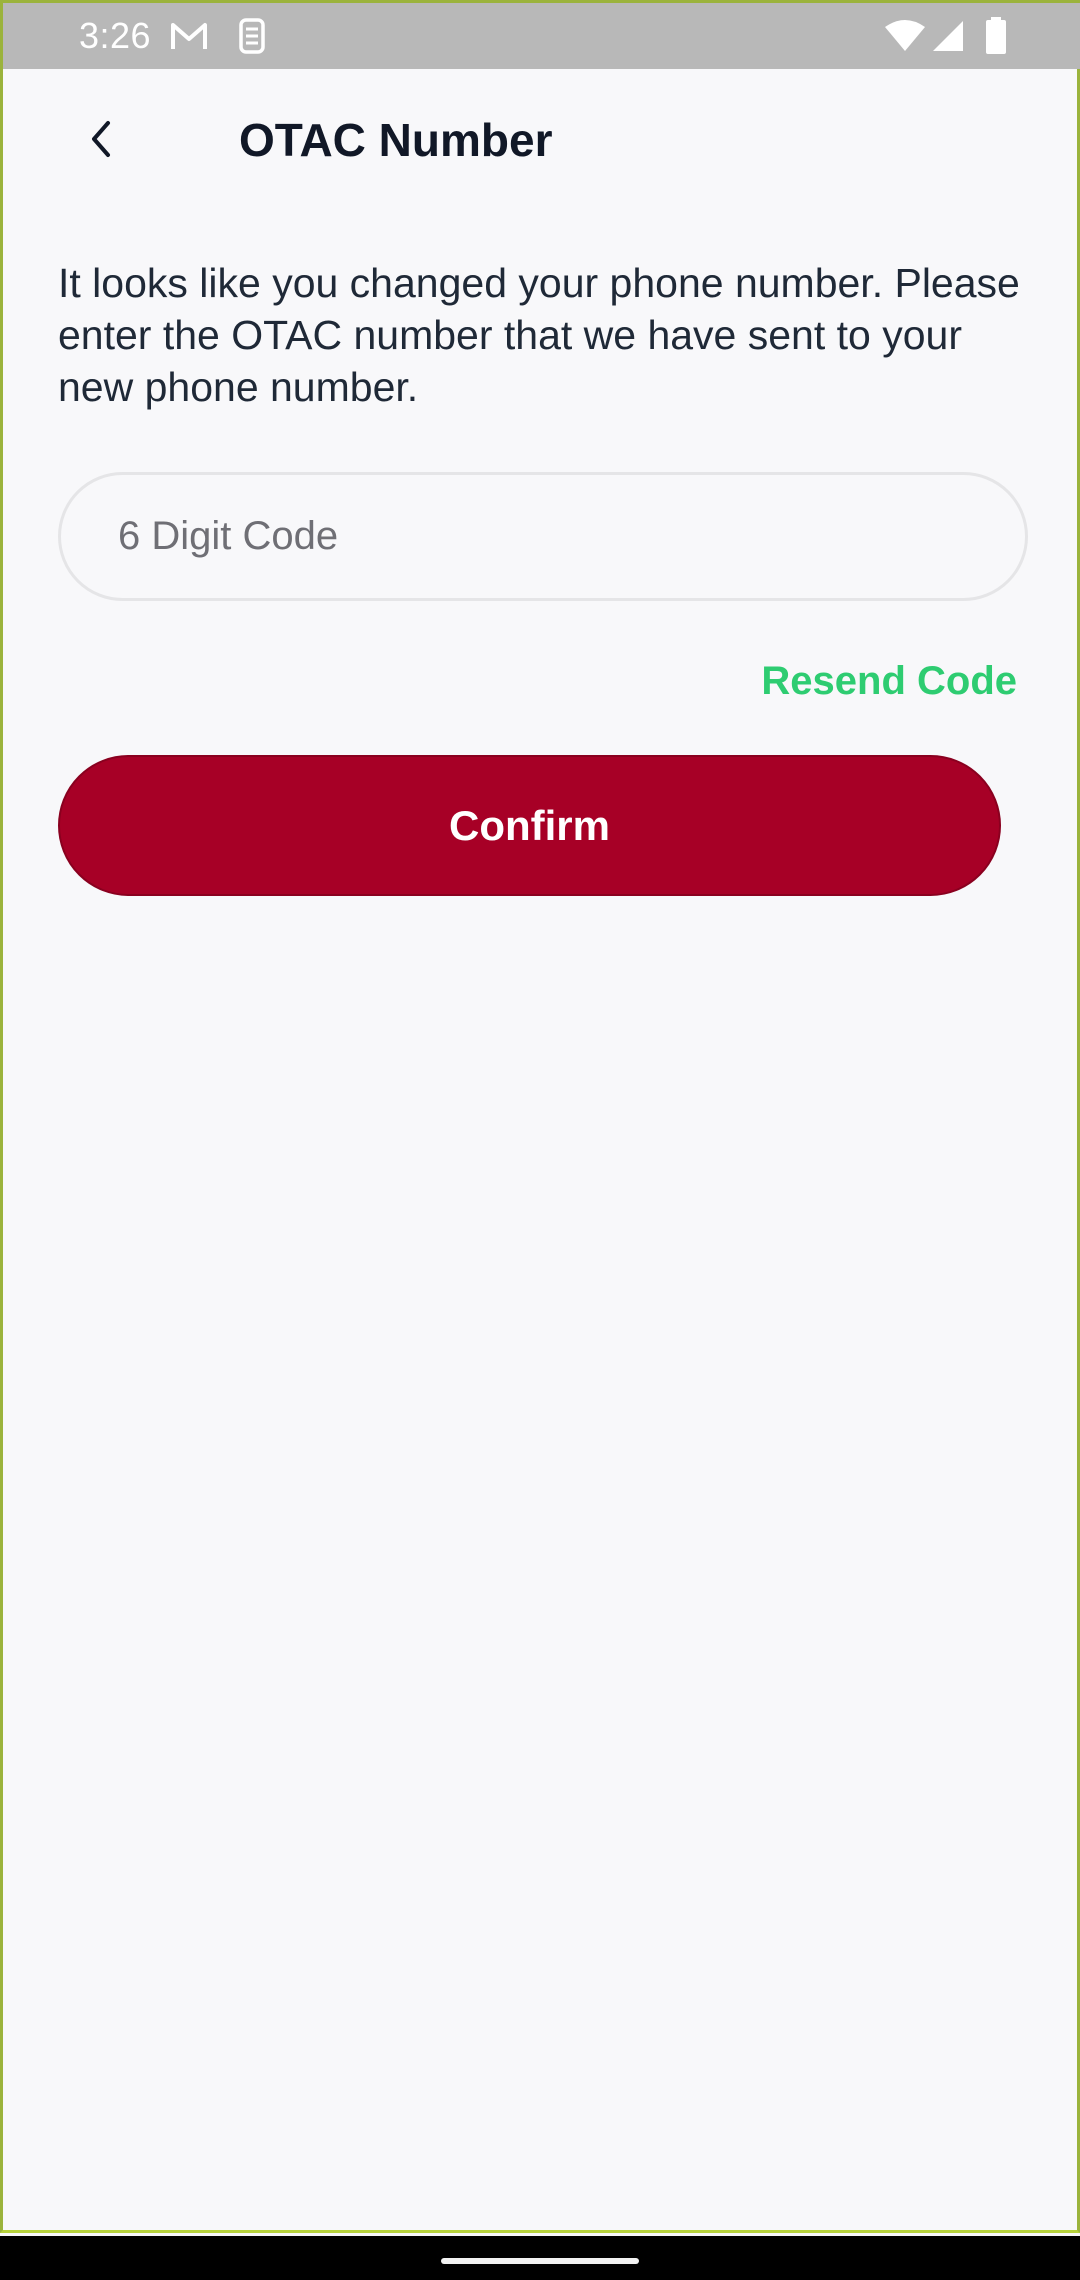  I want to click on wifi-icon, so click(905, 38).